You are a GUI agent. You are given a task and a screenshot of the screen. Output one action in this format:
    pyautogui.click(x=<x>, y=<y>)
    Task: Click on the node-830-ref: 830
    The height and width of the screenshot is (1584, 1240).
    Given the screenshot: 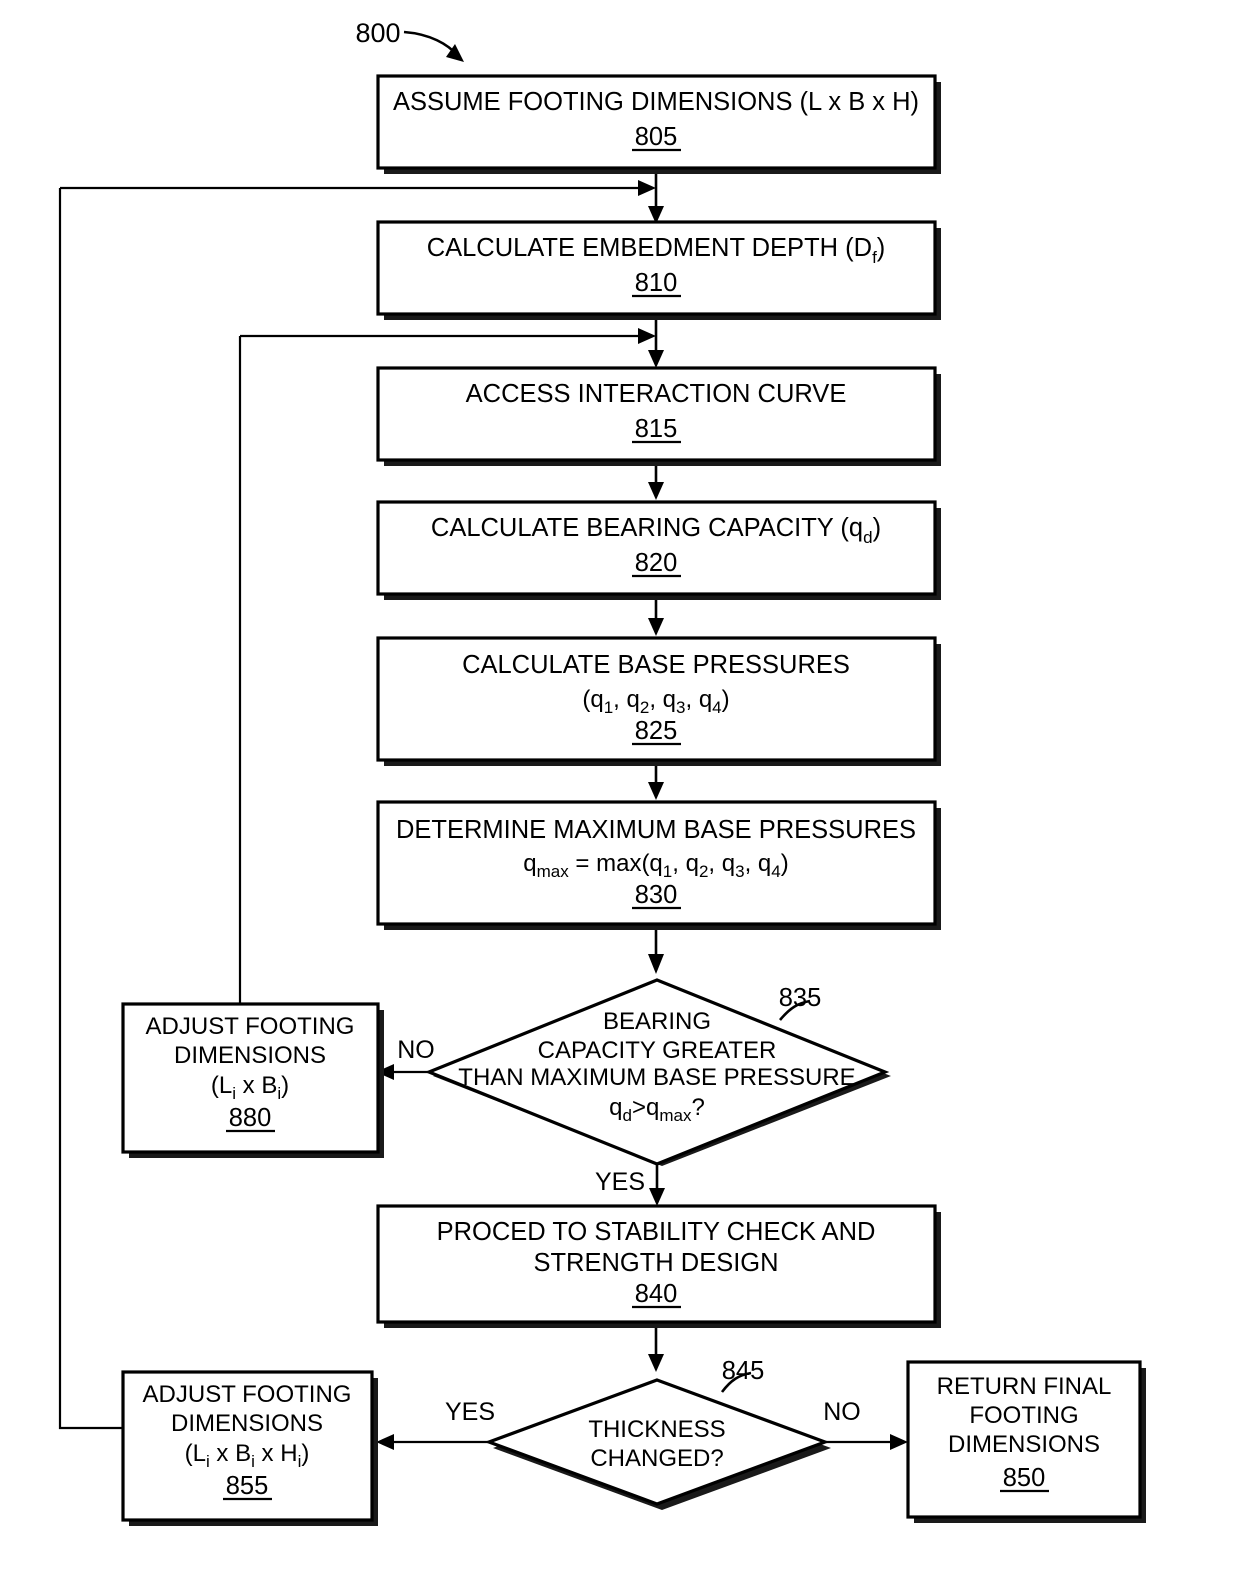 What is the action you would take?
    pyautogui.click(x=656, y=895)
    